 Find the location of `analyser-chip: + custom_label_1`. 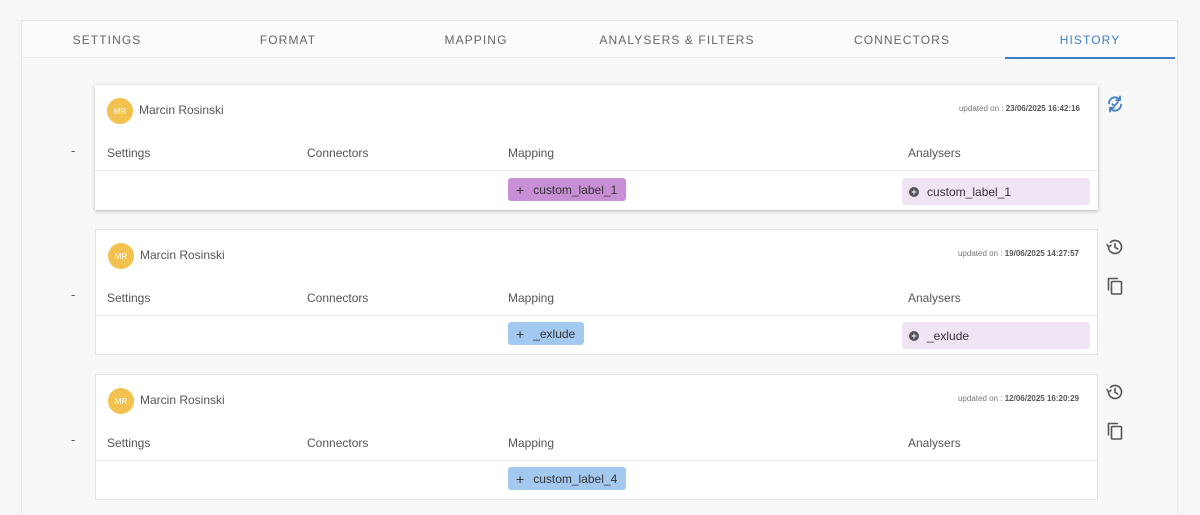

analyser-chip: + custom_label_1 is located at coordinates (996, 191).